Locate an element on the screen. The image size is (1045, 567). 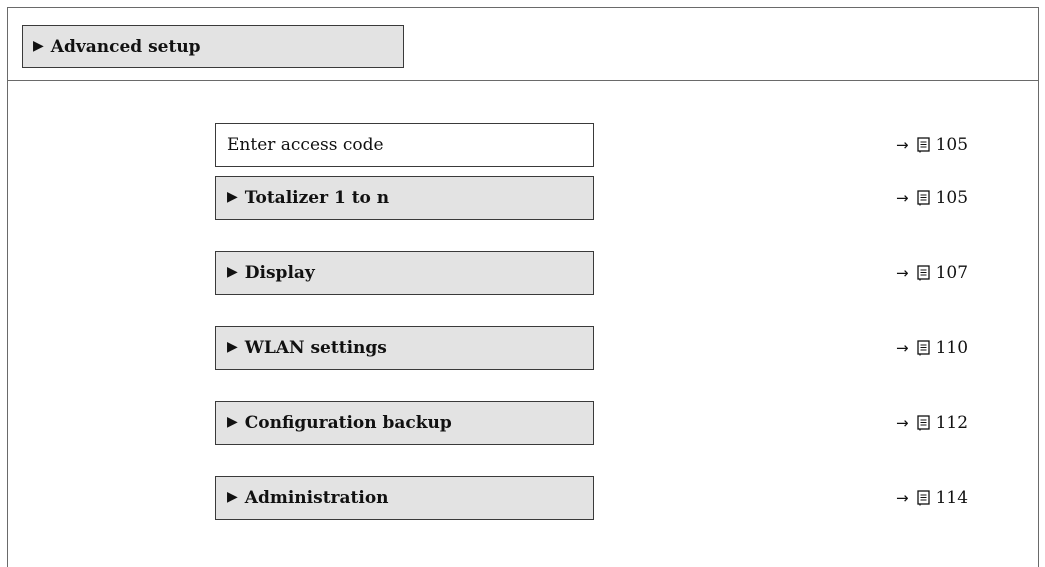
header-divider is located at coordinates (523, 80).